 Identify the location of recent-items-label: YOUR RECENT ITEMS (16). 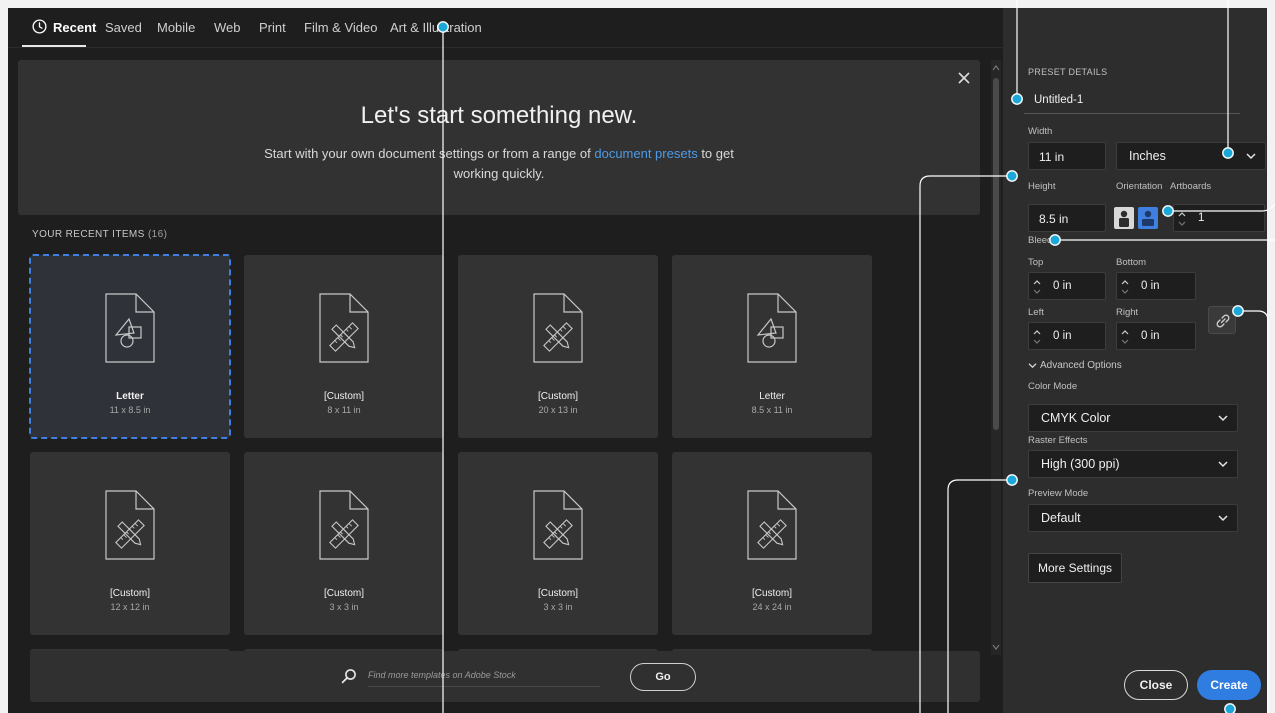
(99, 234).